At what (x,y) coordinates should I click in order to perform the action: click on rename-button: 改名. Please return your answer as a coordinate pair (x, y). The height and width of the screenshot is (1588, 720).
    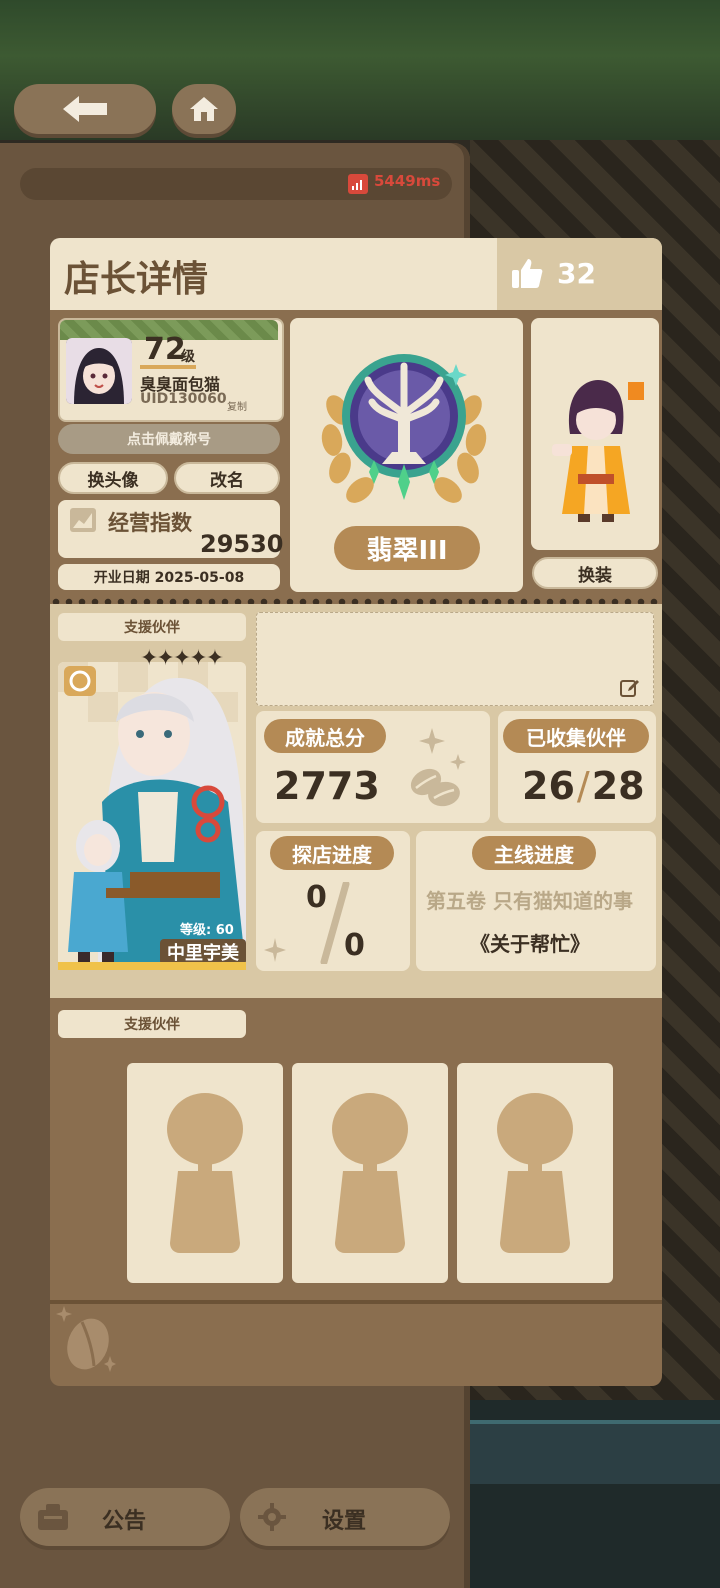
    Looking at the image, I should click on (227, 478).